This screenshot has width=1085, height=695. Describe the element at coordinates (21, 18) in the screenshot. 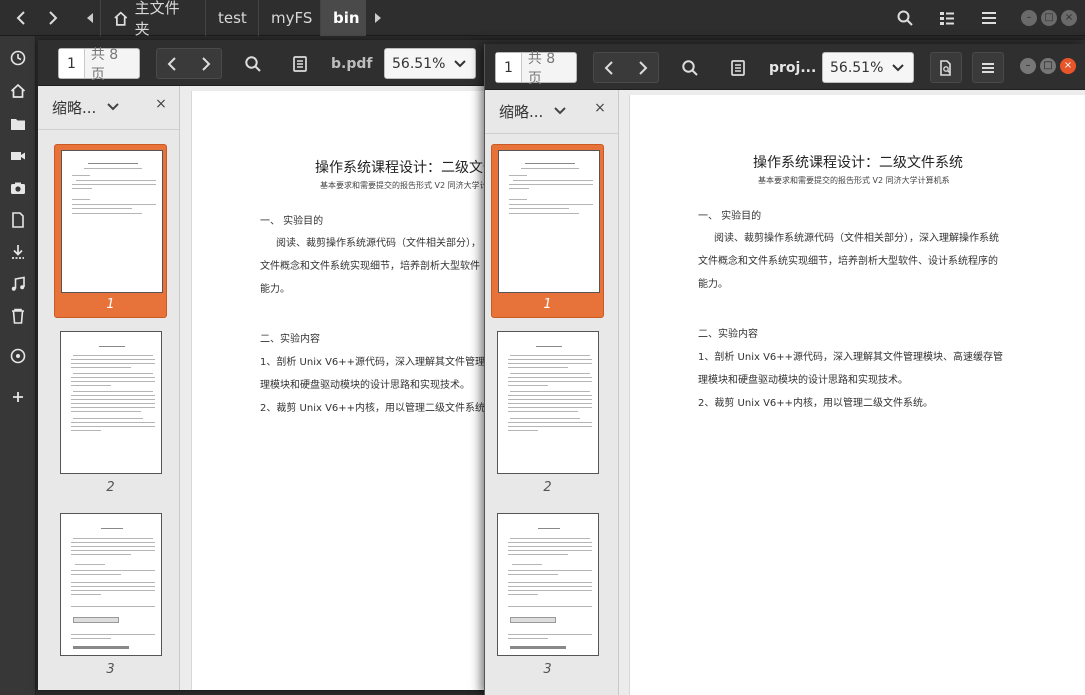

I see `back-button` at that location.